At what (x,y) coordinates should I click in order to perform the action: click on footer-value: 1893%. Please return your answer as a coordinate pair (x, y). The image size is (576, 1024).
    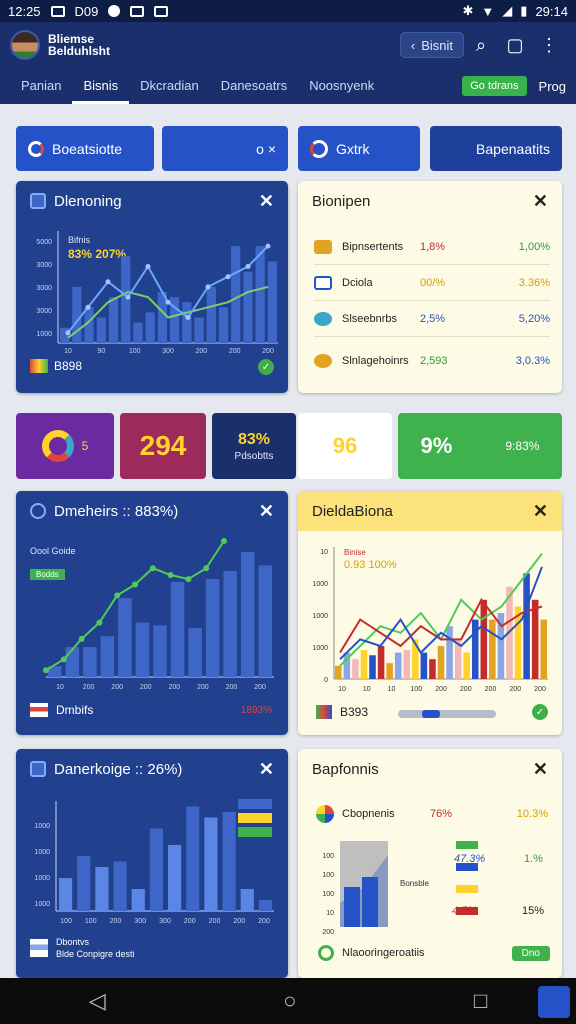
    Looking at the image, I should click on (256, 710).